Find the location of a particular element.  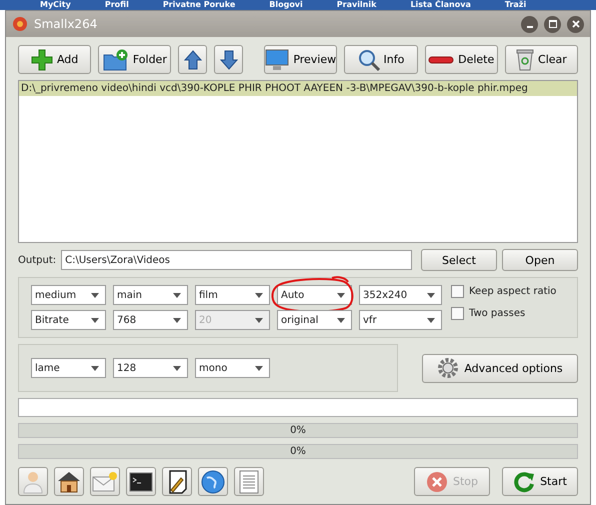

document-button is located at coordinates (249, 481).